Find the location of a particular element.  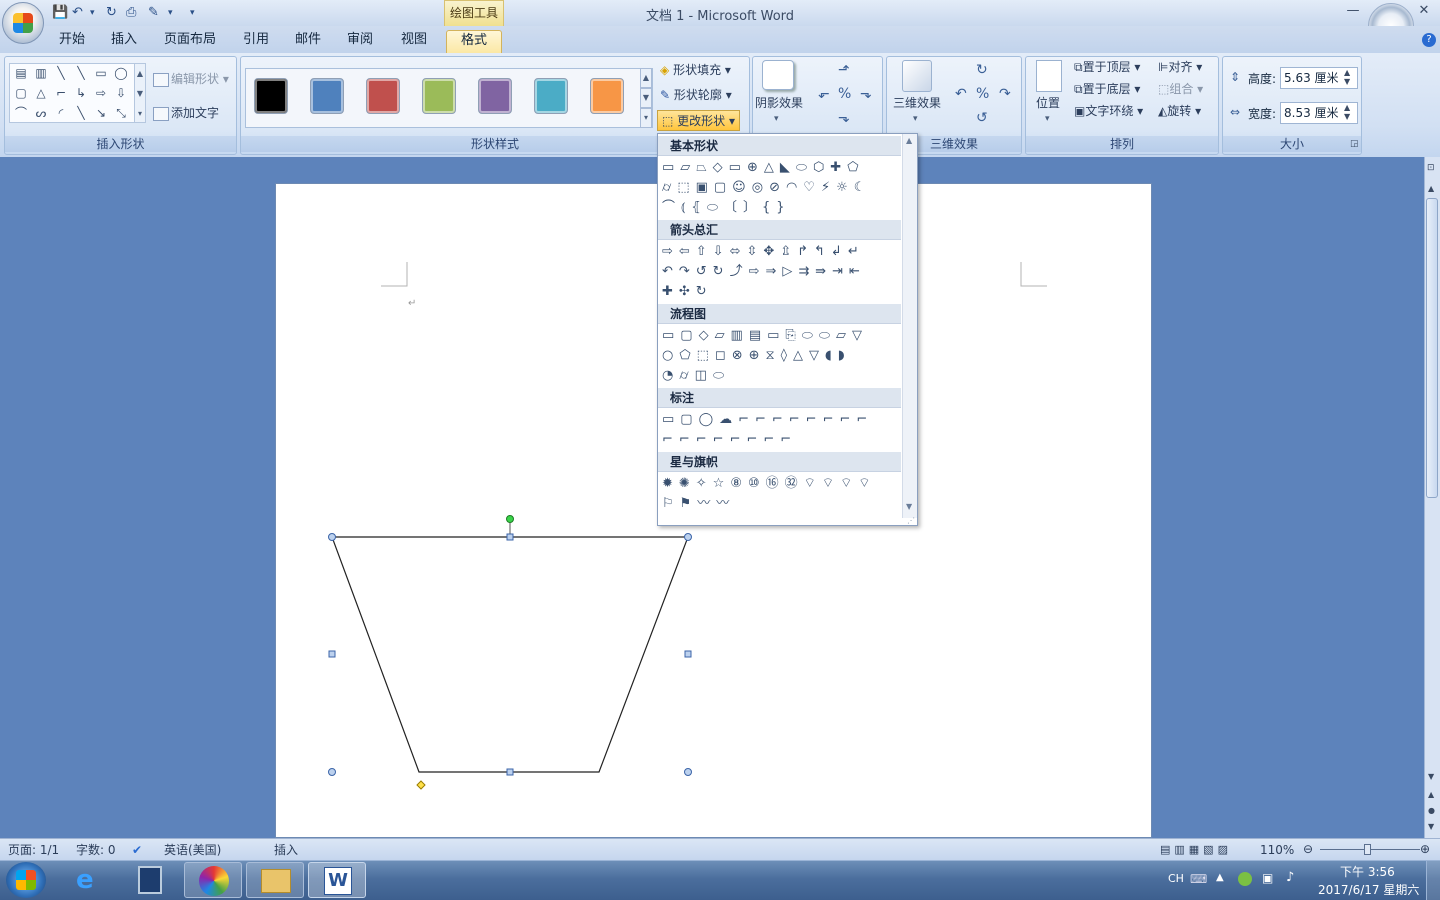

group-button: ⬚组合 ▾ is located at coordinates (1180, 89).